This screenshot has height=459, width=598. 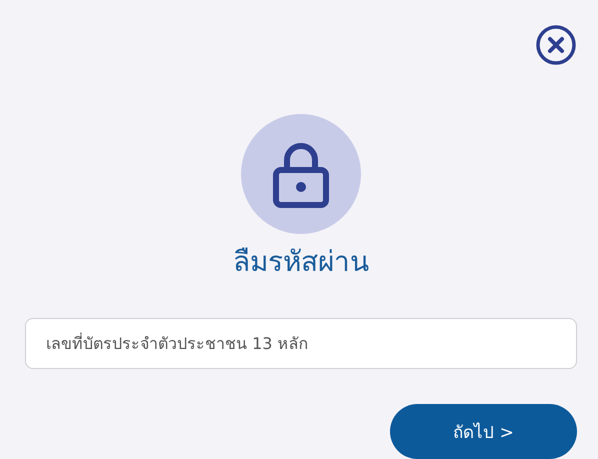 I want to click on dialog-title: ลืมรหัสผ่าน, so click(x=301, y=262).